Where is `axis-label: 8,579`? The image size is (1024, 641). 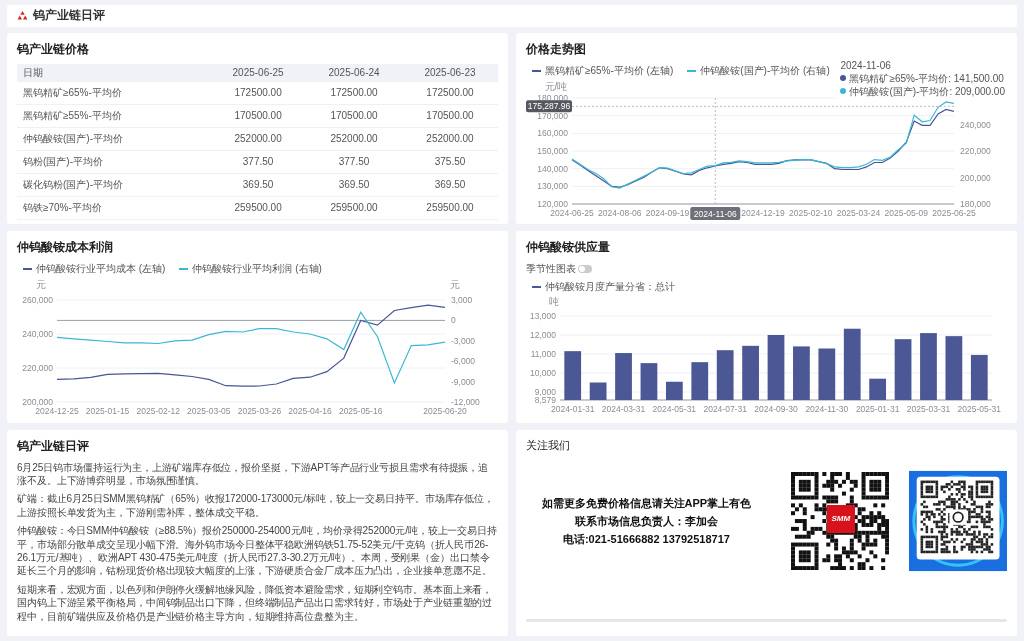 axis-label: 8,579 is located at coordinates (545, 399).